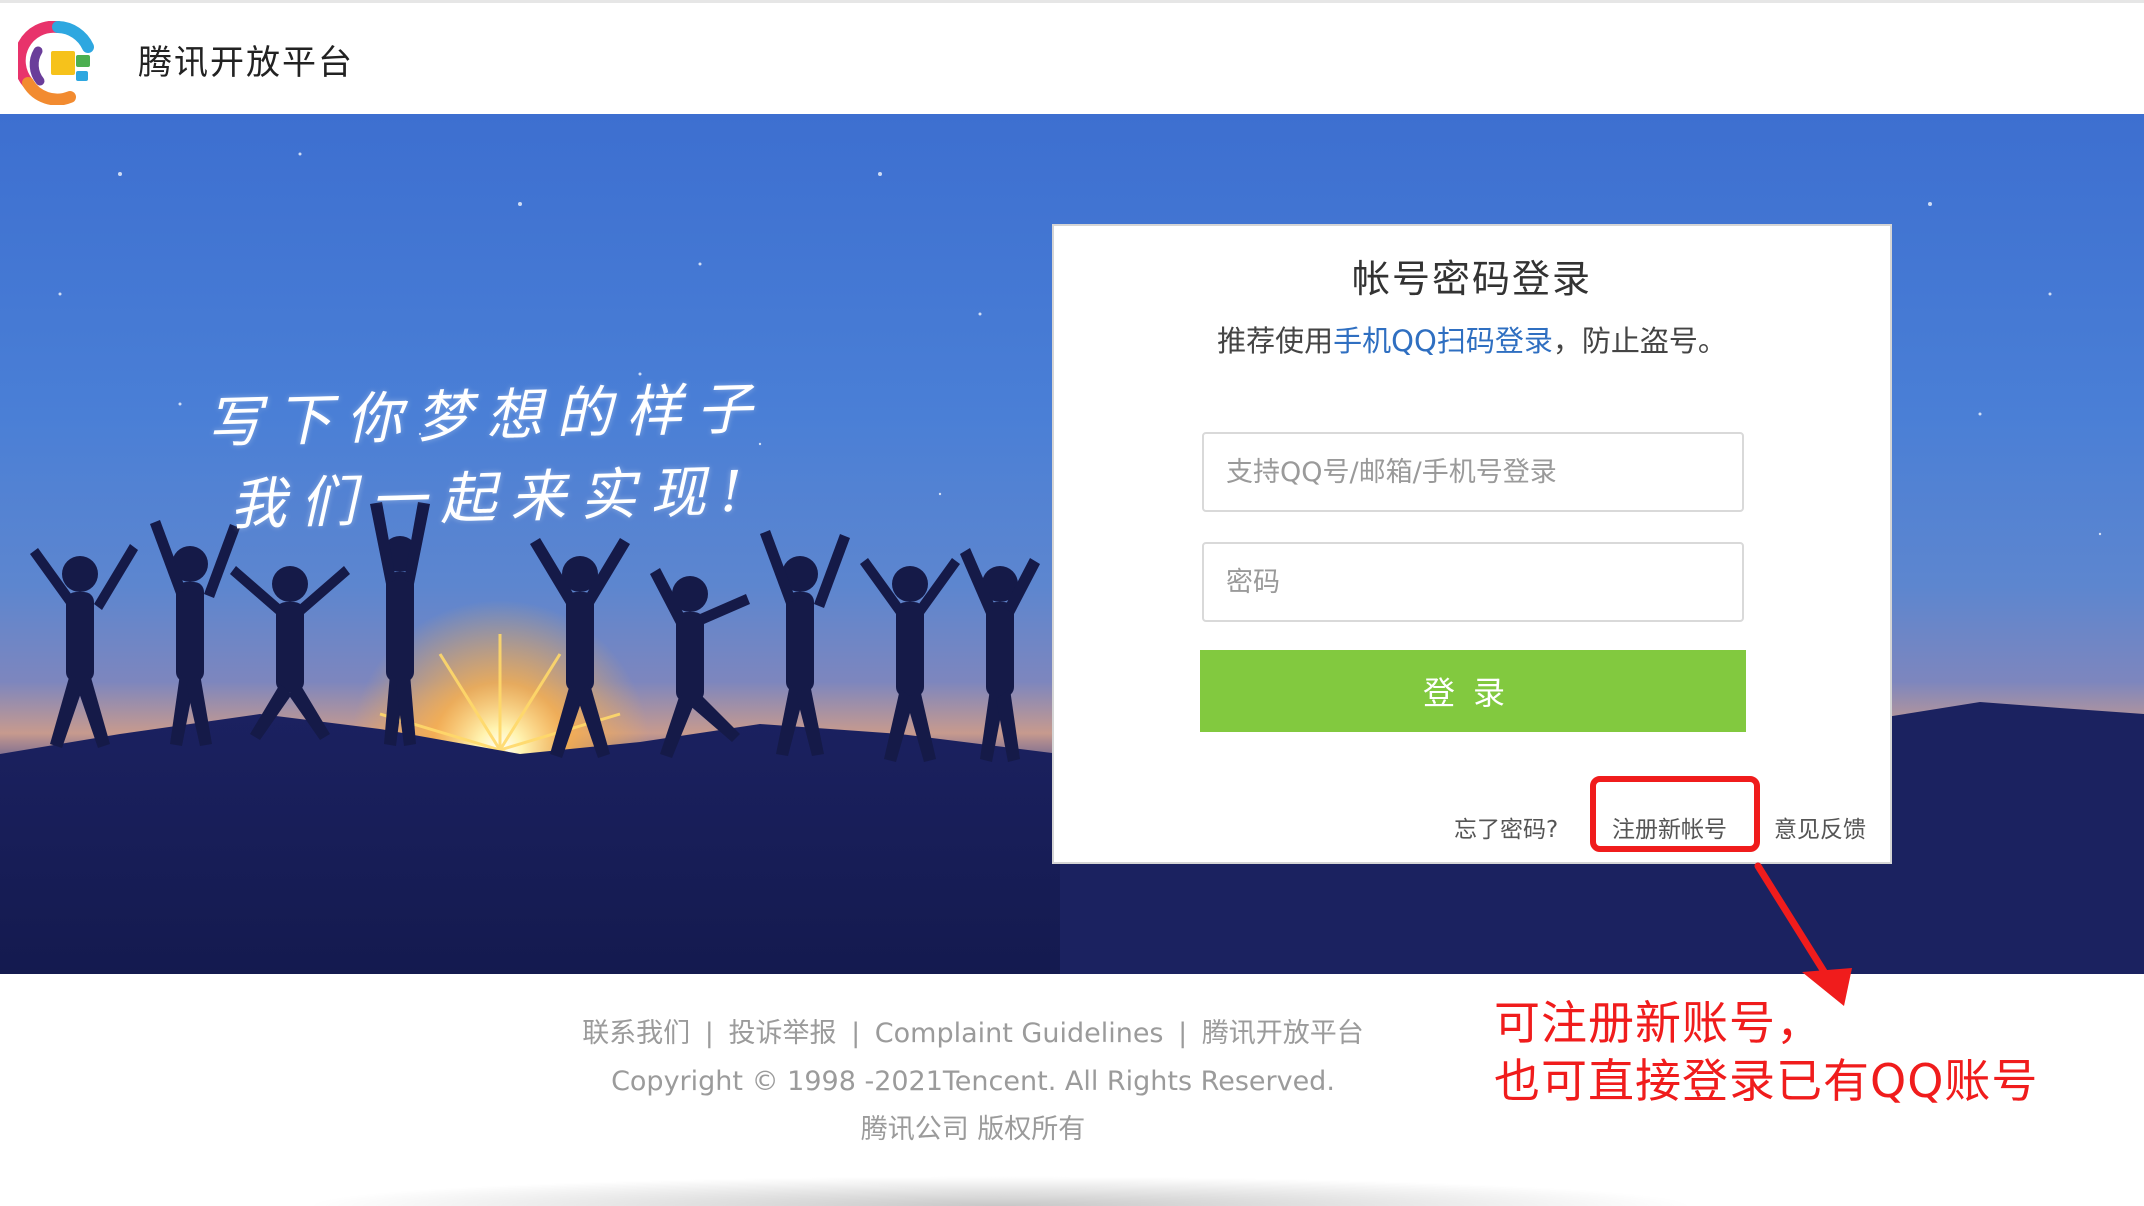  I want to click on feedback-link: 意见反馈, so click(1820, 827).